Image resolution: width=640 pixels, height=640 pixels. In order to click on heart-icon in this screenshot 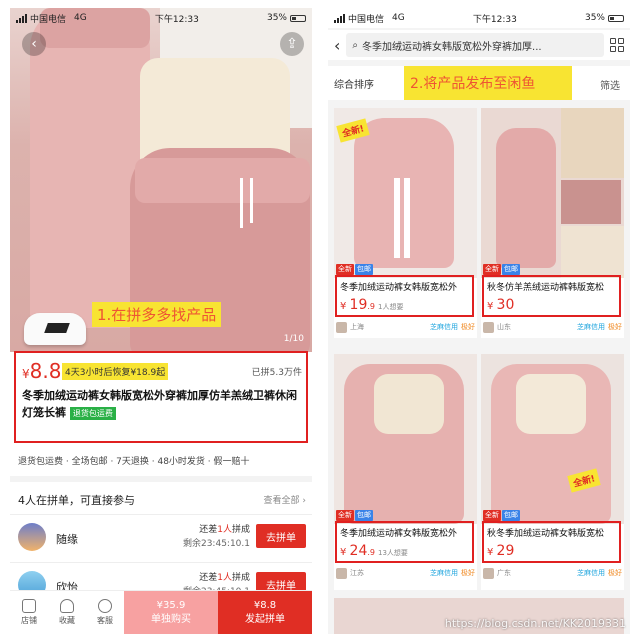, I will do `click(67, 606)`.